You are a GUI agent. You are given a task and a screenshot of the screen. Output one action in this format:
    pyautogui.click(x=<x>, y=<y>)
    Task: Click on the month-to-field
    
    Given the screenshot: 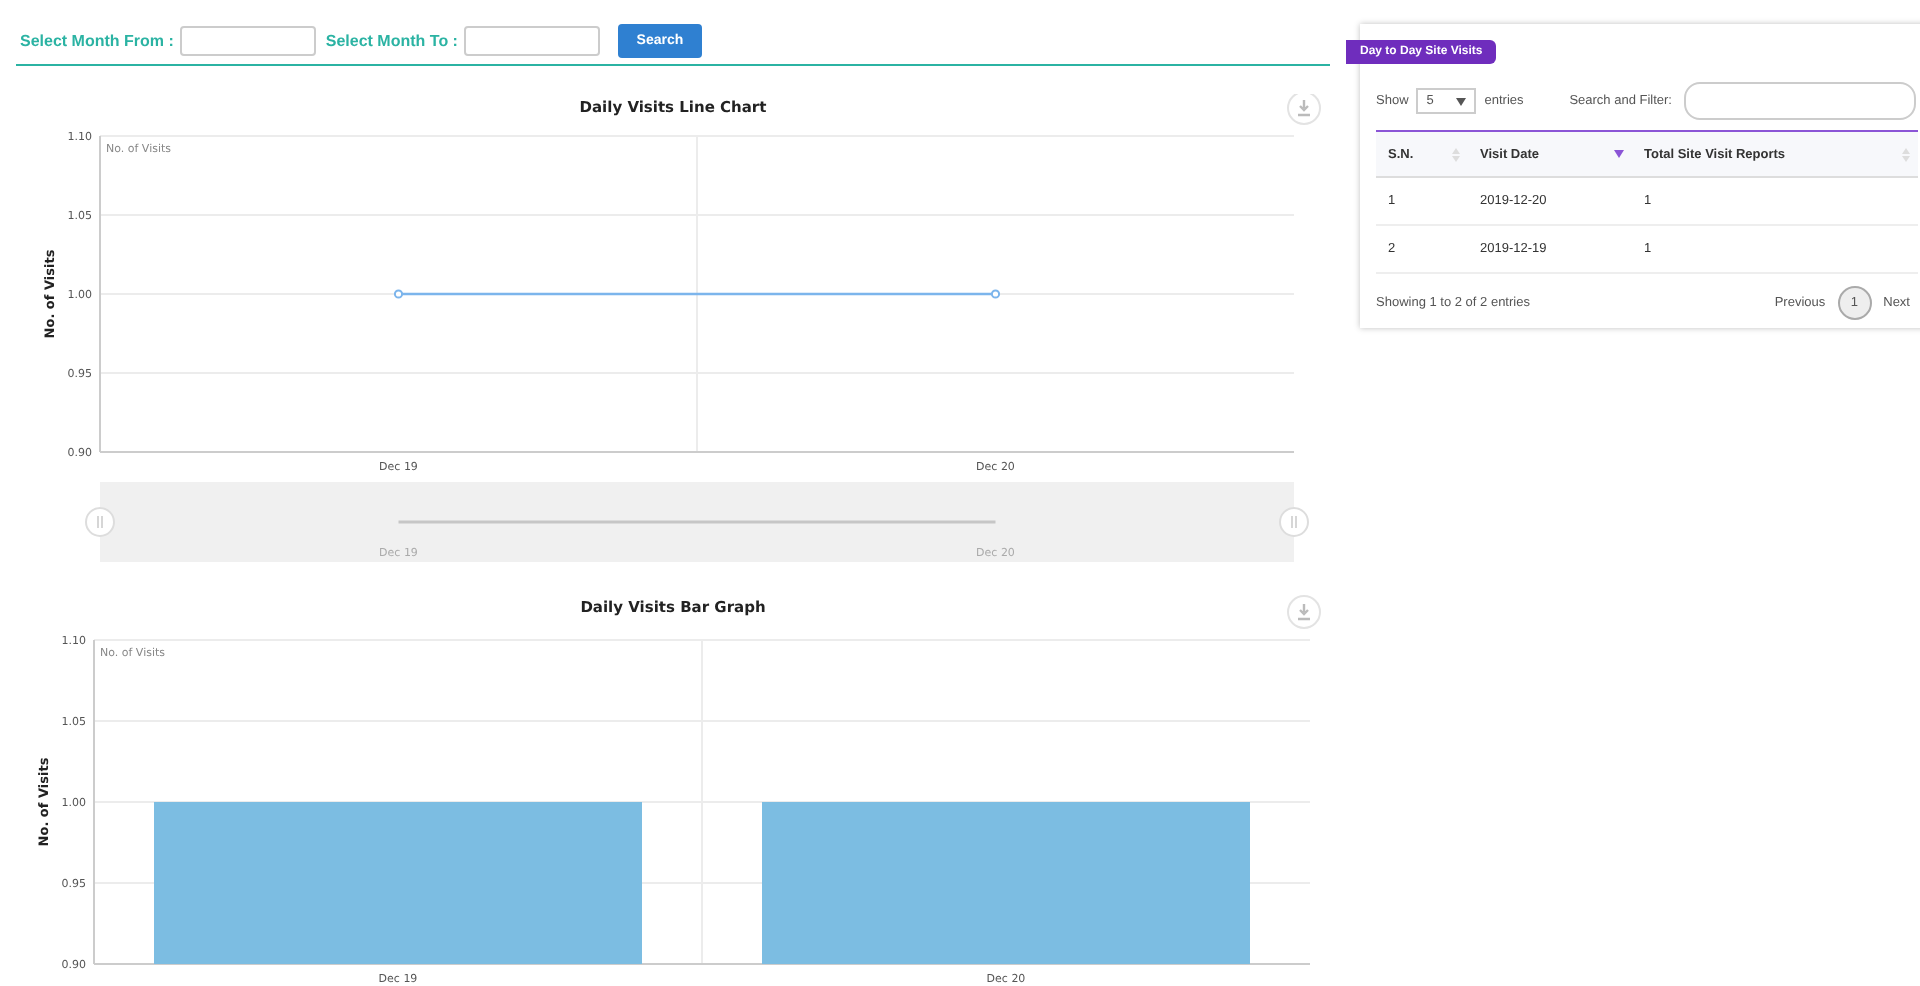 What is the action you would take?
    pyautogui.click(x=531, y=41)
    